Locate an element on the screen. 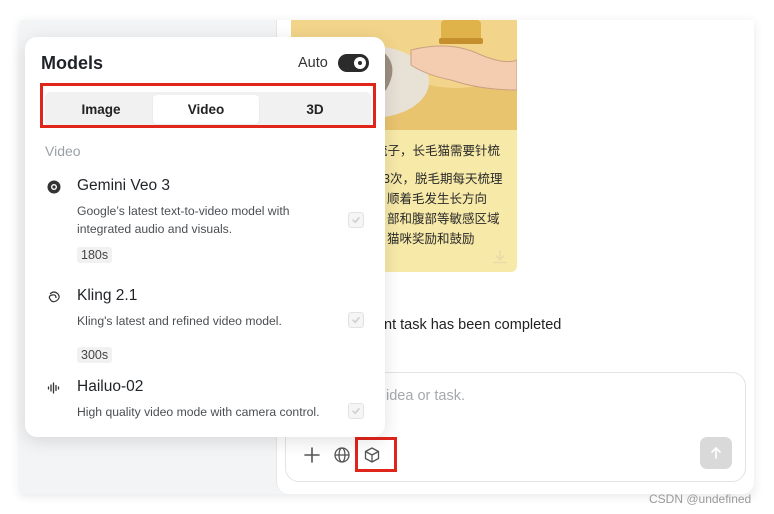  composer-input is located at coordinates (551, 396).